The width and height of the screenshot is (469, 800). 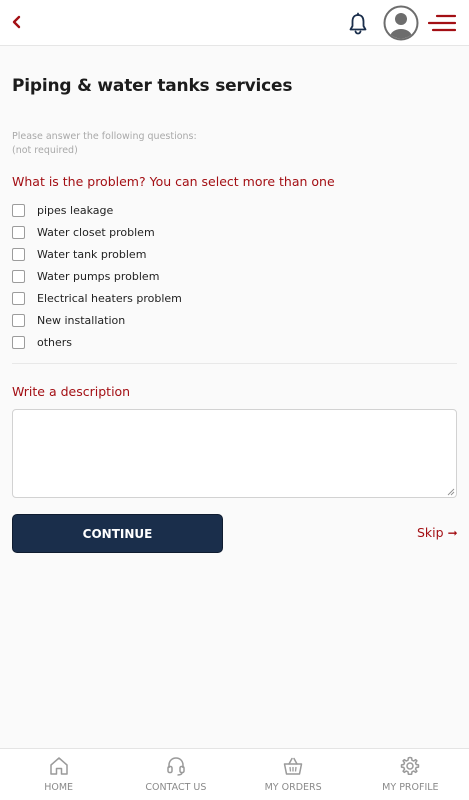 I want to click on bottom-nav: HOME CONTACT US MY ORDERS MY PROFILE, so click(x=234, y=774).